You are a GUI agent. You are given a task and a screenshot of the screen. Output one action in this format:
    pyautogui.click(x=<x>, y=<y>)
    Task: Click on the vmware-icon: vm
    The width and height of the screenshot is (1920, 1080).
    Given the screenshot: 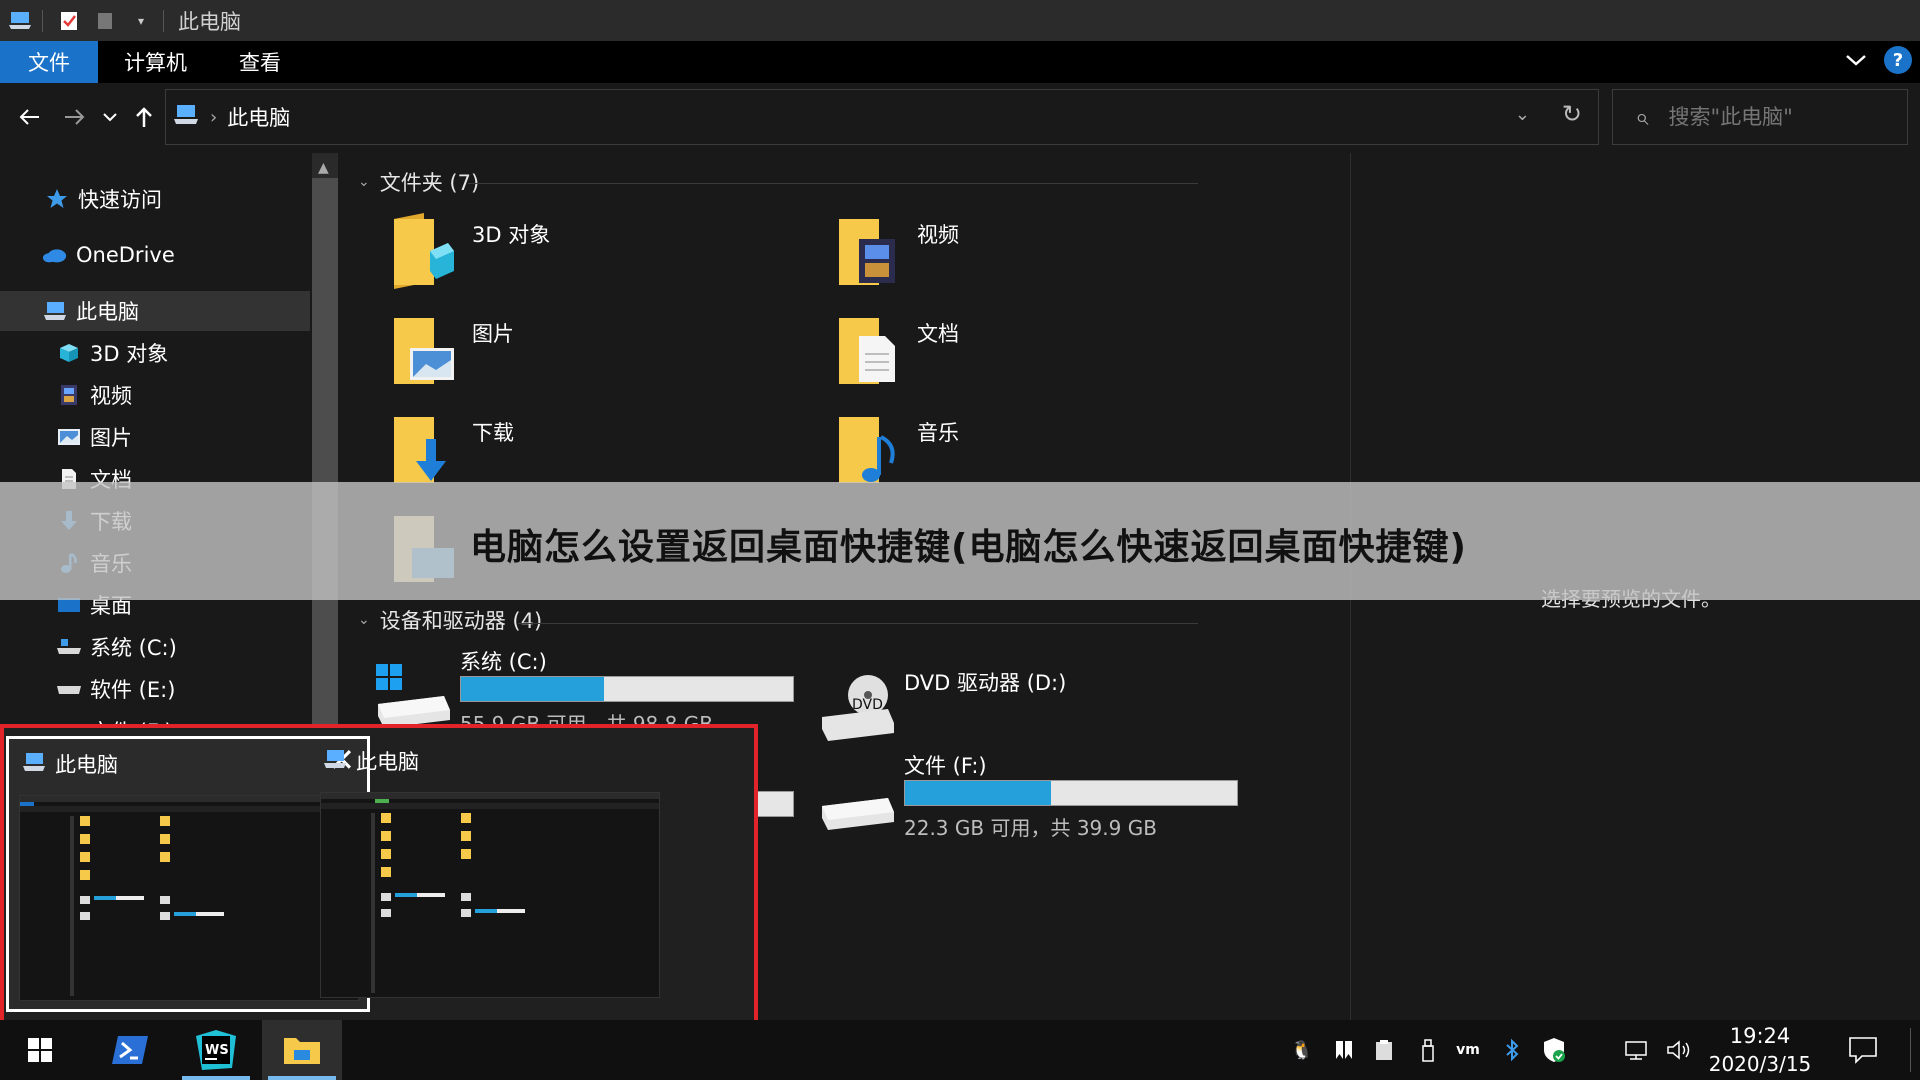 What is the action you would take?
    pyautogui.click(x=1468, y=1050)
    